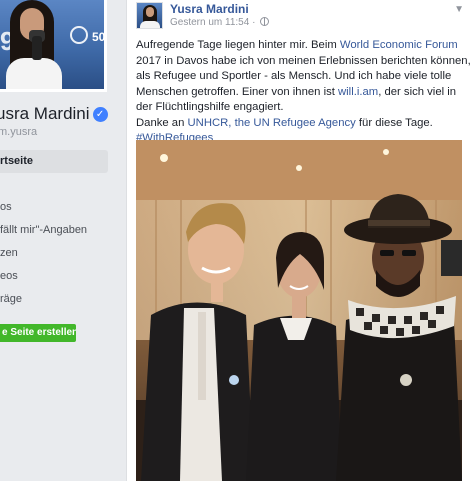 Image resolution: width=474 pixels, height=481 pixels. What do you see at coordinates (54, 299) in the screenshot?
I see `nav-item-posts: räge` at bounding box center [54, 299].